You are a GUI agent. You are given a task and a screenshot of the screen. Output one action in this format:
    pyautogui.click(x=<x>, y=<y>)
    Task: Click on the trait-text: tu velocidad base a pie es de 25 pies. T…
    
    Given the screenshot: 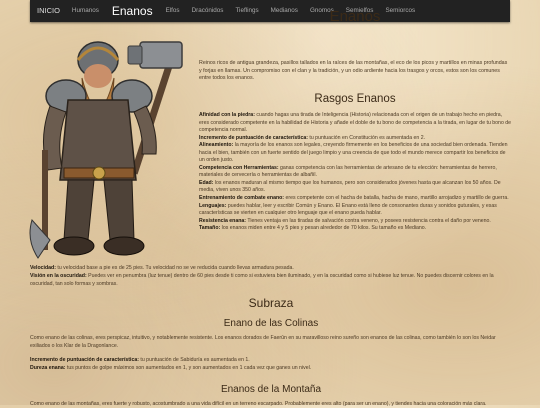 What is the action you would take?
    pyautogui.click(x=174, y=268)
    